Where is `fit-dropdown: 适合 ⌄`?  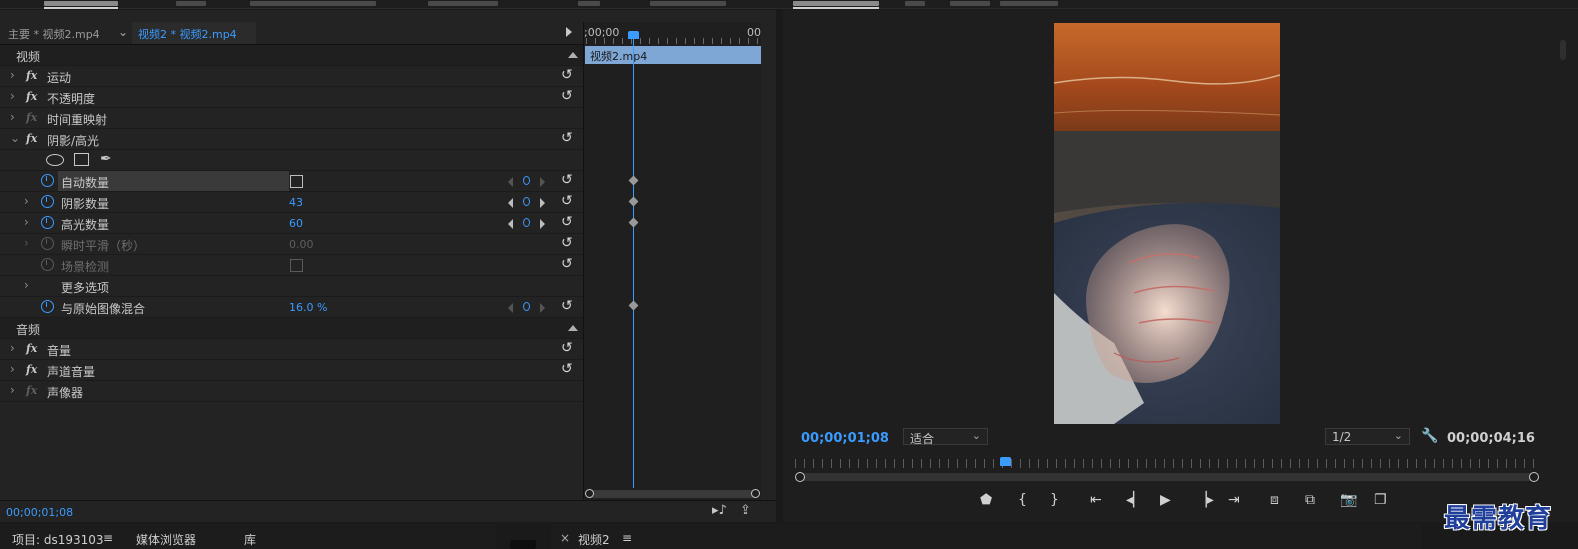
fit-dropdown: 适合 ⌄ is located at coordinates (945, 437).